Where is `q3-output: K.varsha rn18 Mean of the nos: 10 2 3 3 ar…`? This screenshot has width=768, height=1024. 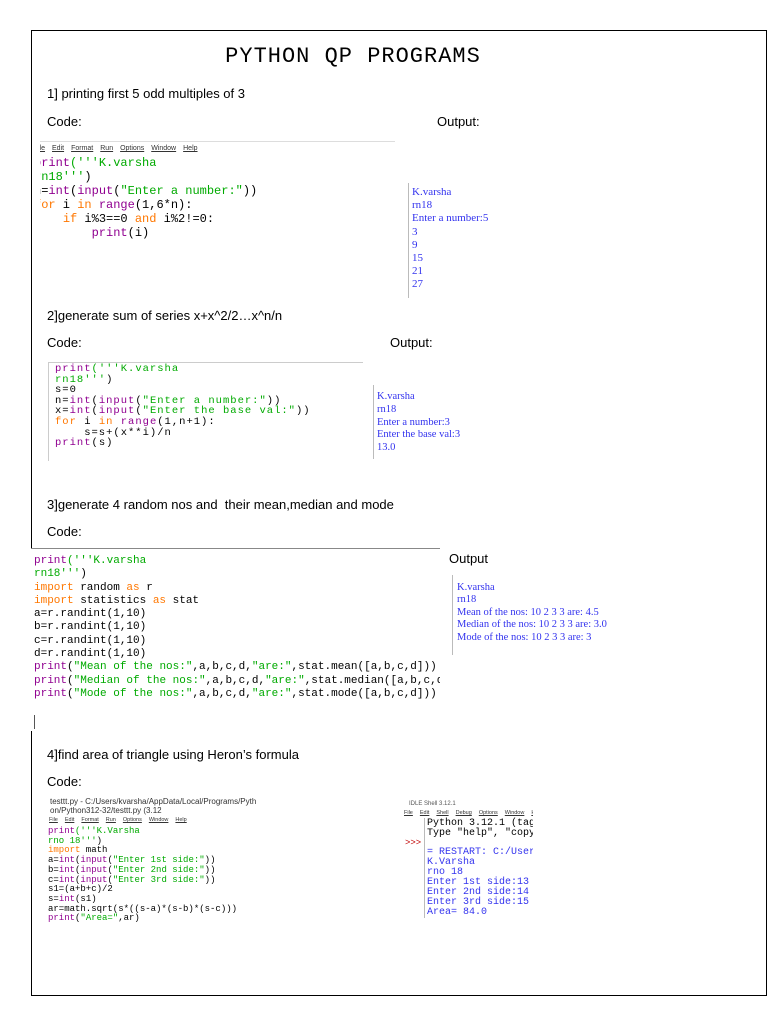
q3-output: K.varsha rn18 Mean of the nos: 10 2 3 3 ar… is located at coordinates (532, 613).